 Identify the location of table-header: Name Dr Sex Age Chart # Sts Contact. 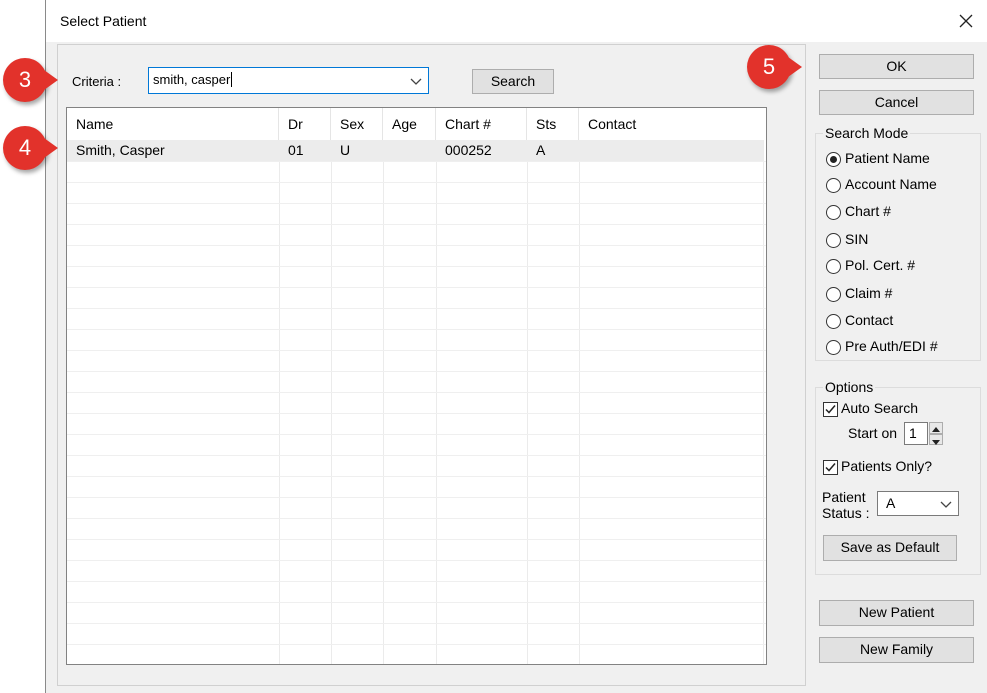
(416, 124).